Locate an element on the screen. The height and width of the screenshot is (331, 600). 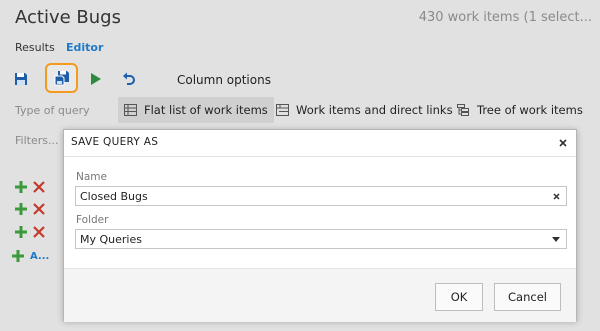
column-options-button: Column options is located at coordinates (224, 80).